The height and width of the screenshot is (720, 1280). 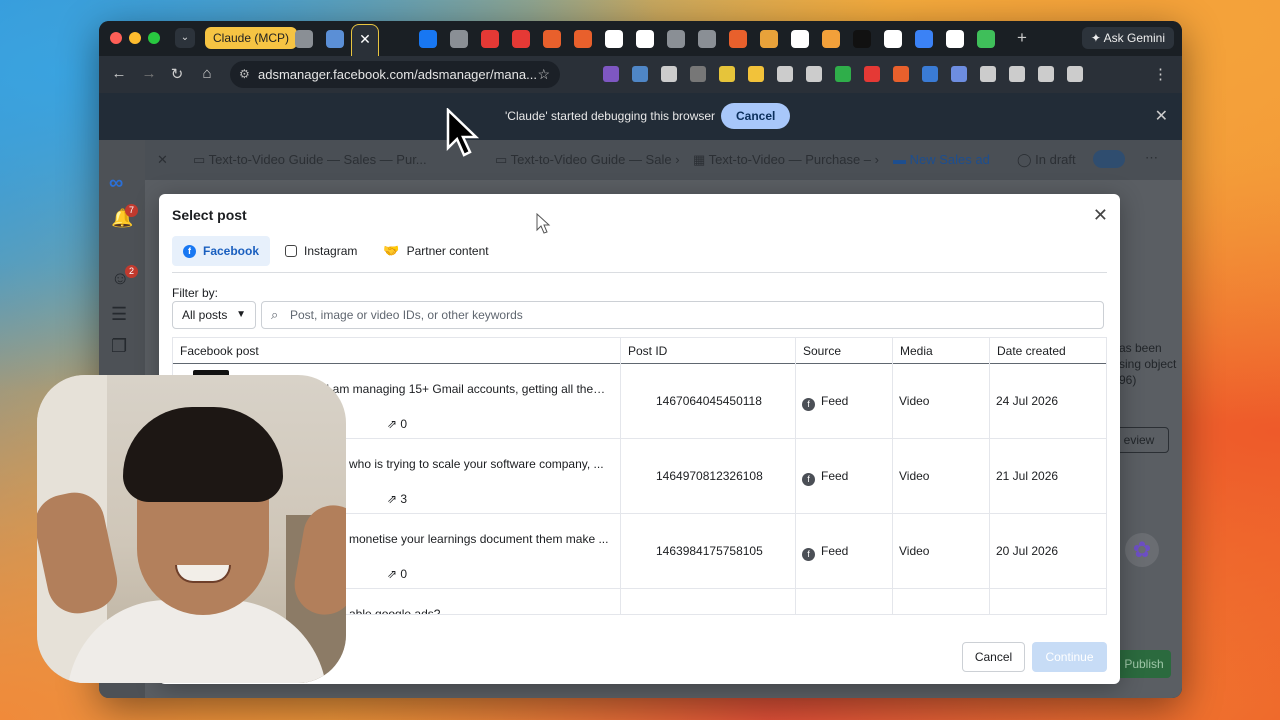 I want to click on filter-label: Filter by:, so click(x=195, y=293).